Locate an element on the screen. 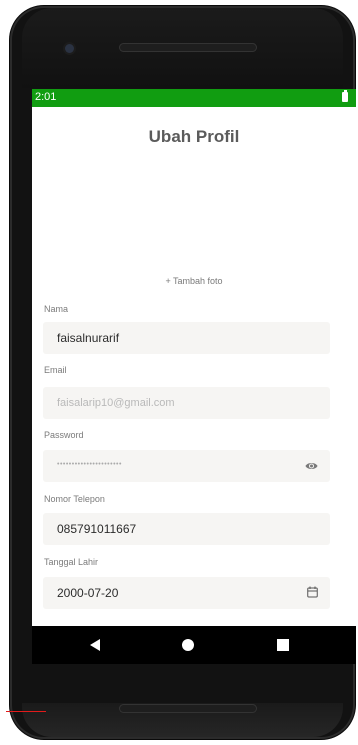 The width and height of the screenshot is (358, 745). calendar-icon is located at coordinates (312, 592).